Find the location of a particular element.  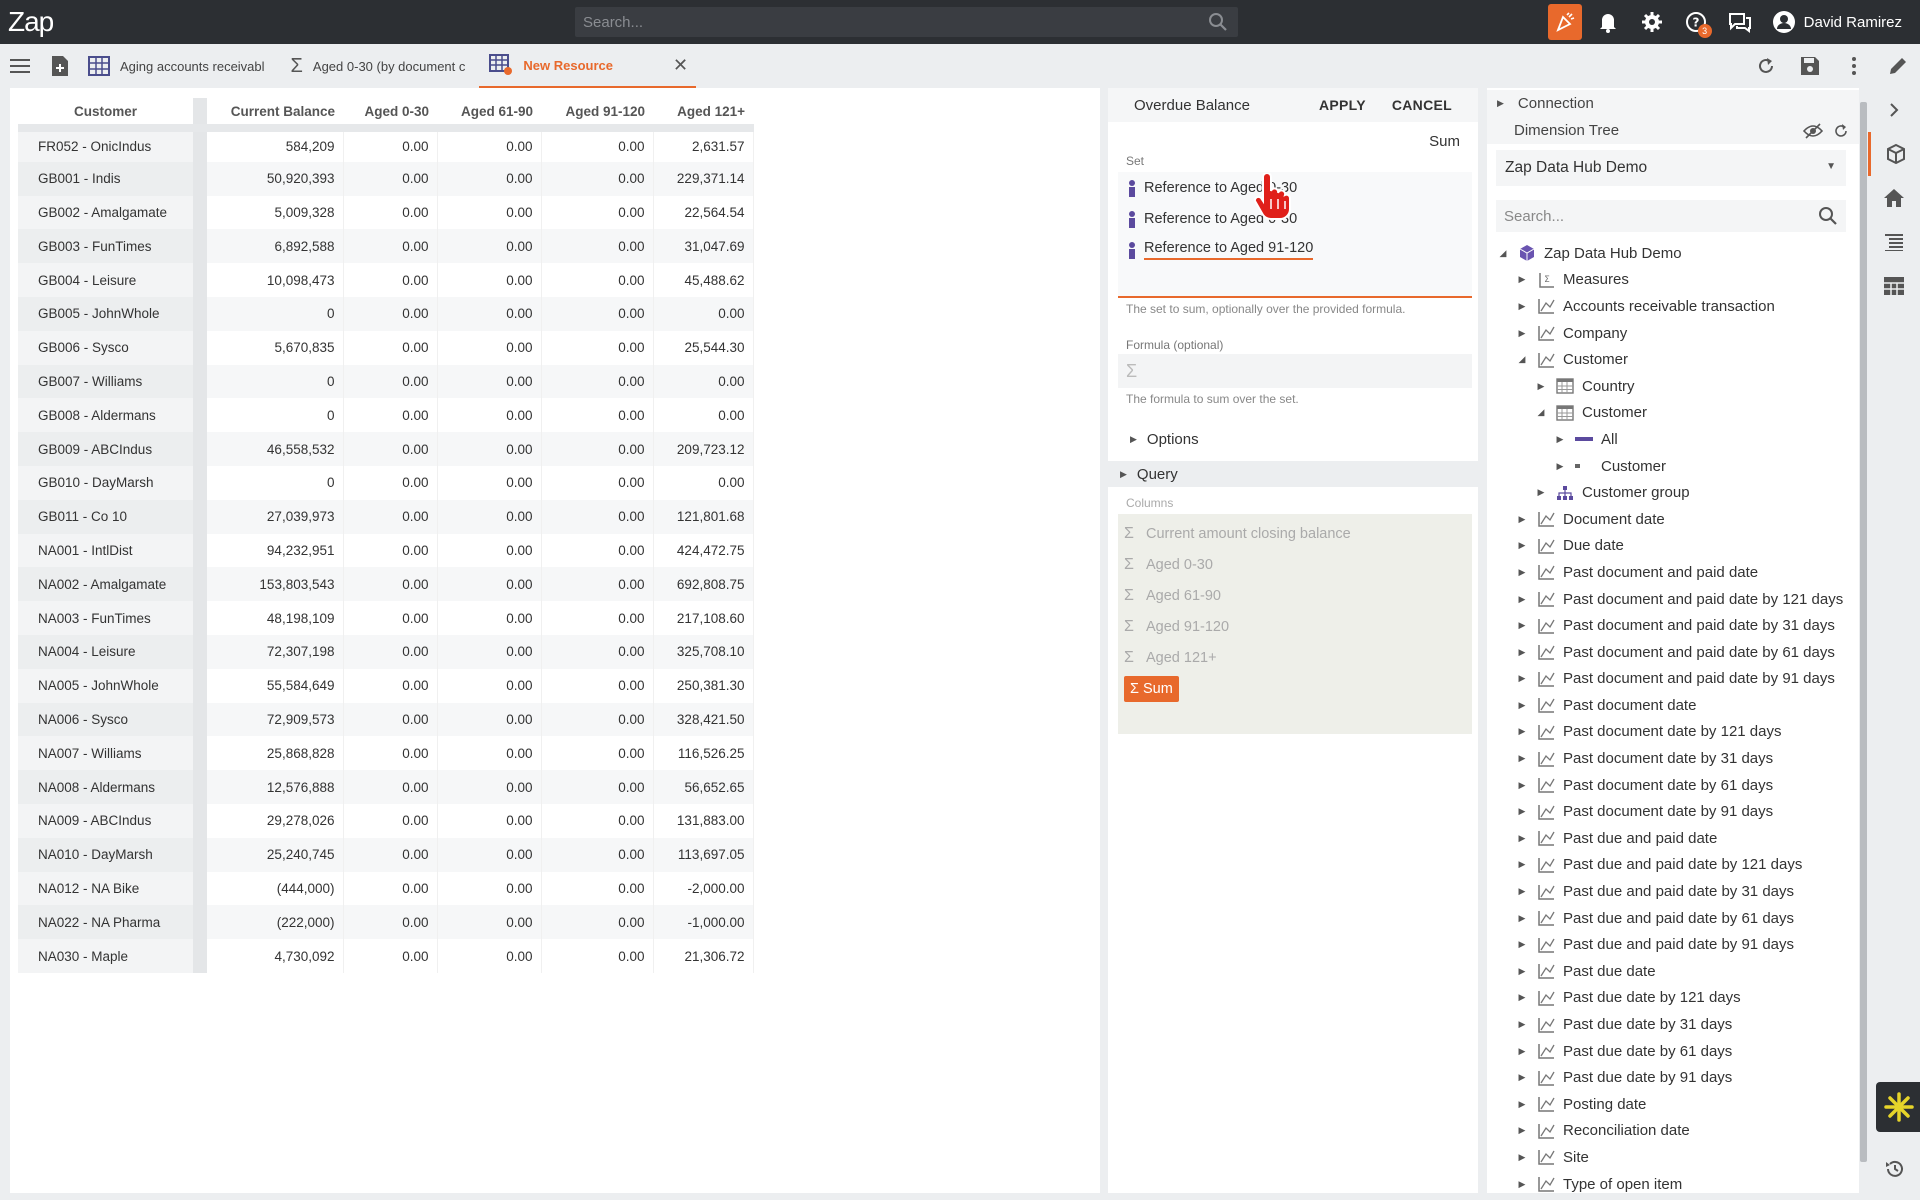

cell-current-balance: 25,868,828 is located at coordinates (275, 753).